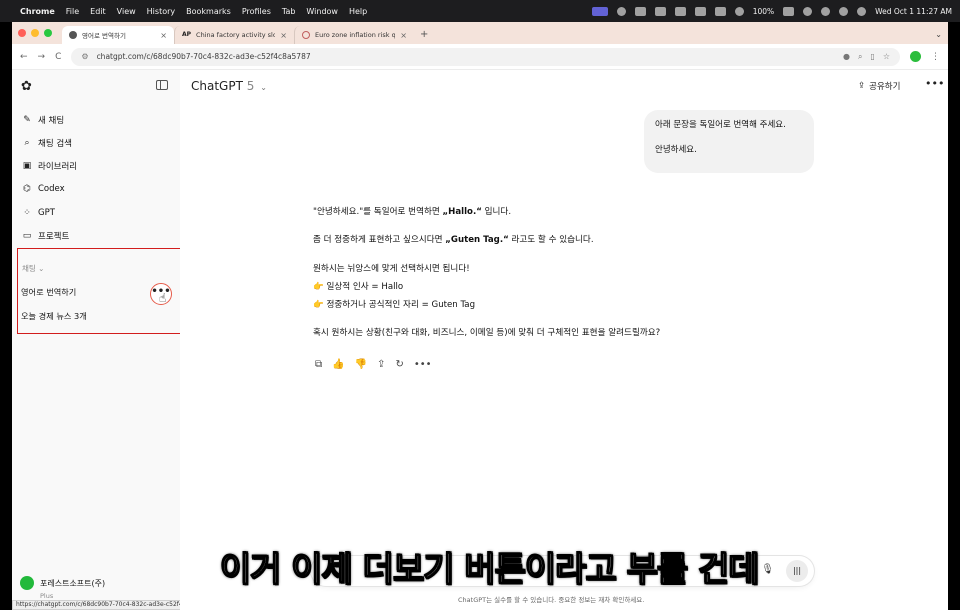 The width and height of the screenshot is (960, 610). Describe the element at coordinates (250, 86) in the screenshot. I see `model-version: 5` at that location.